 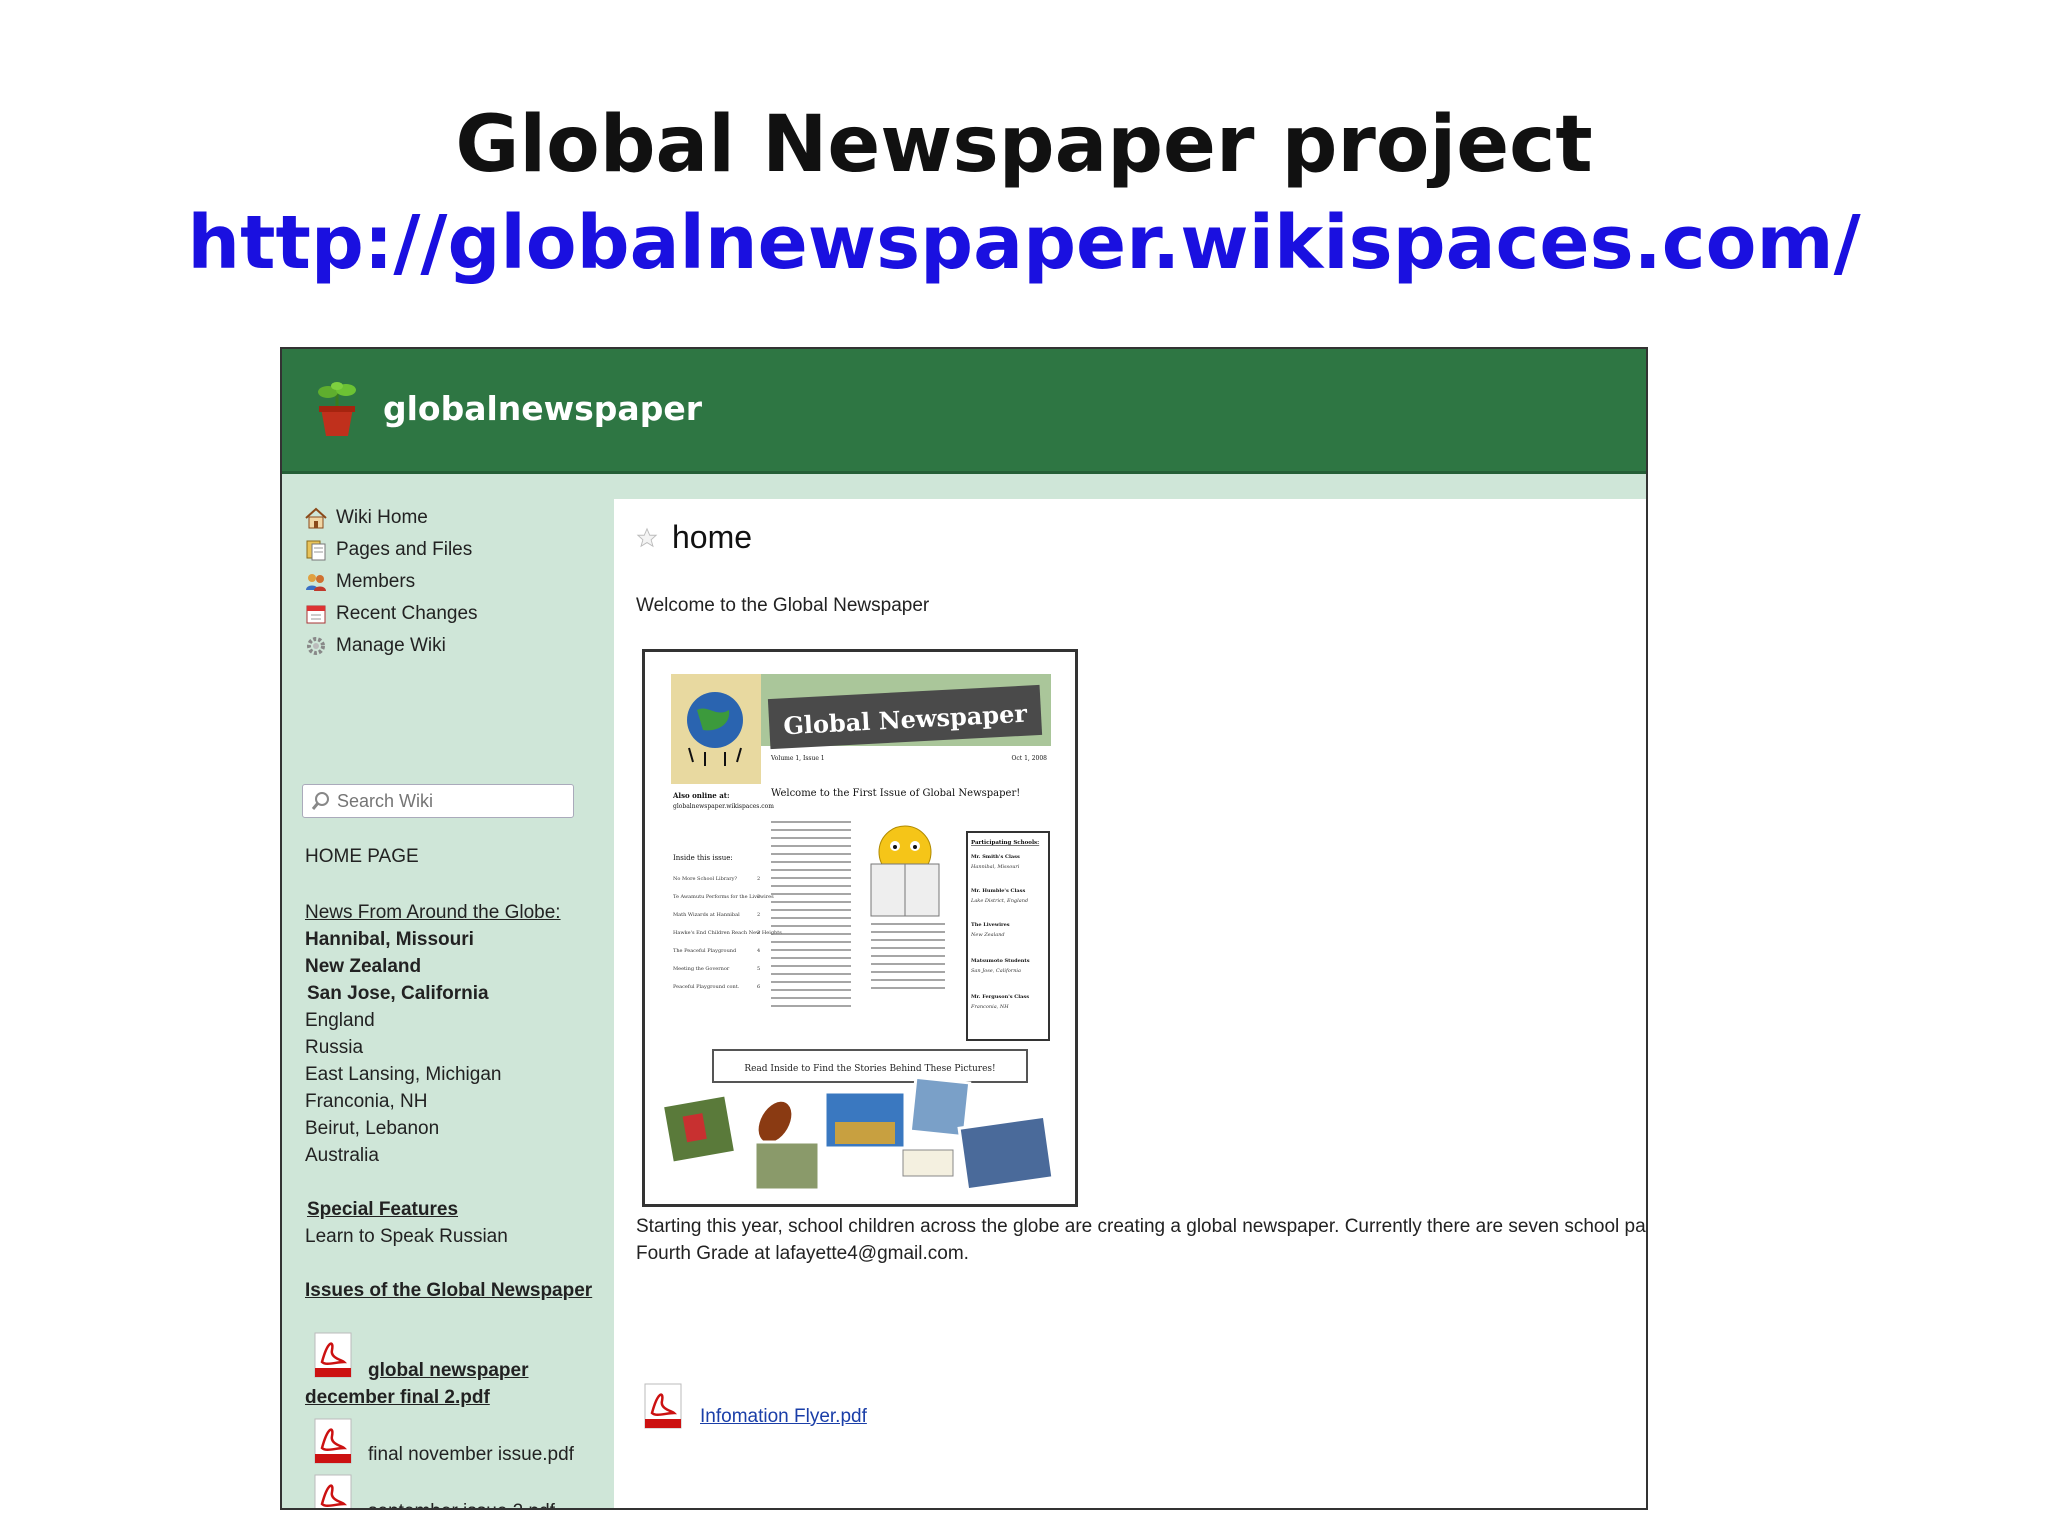 I want to click on school-name: Matsumoto Students, so click(x=1000, y=961).